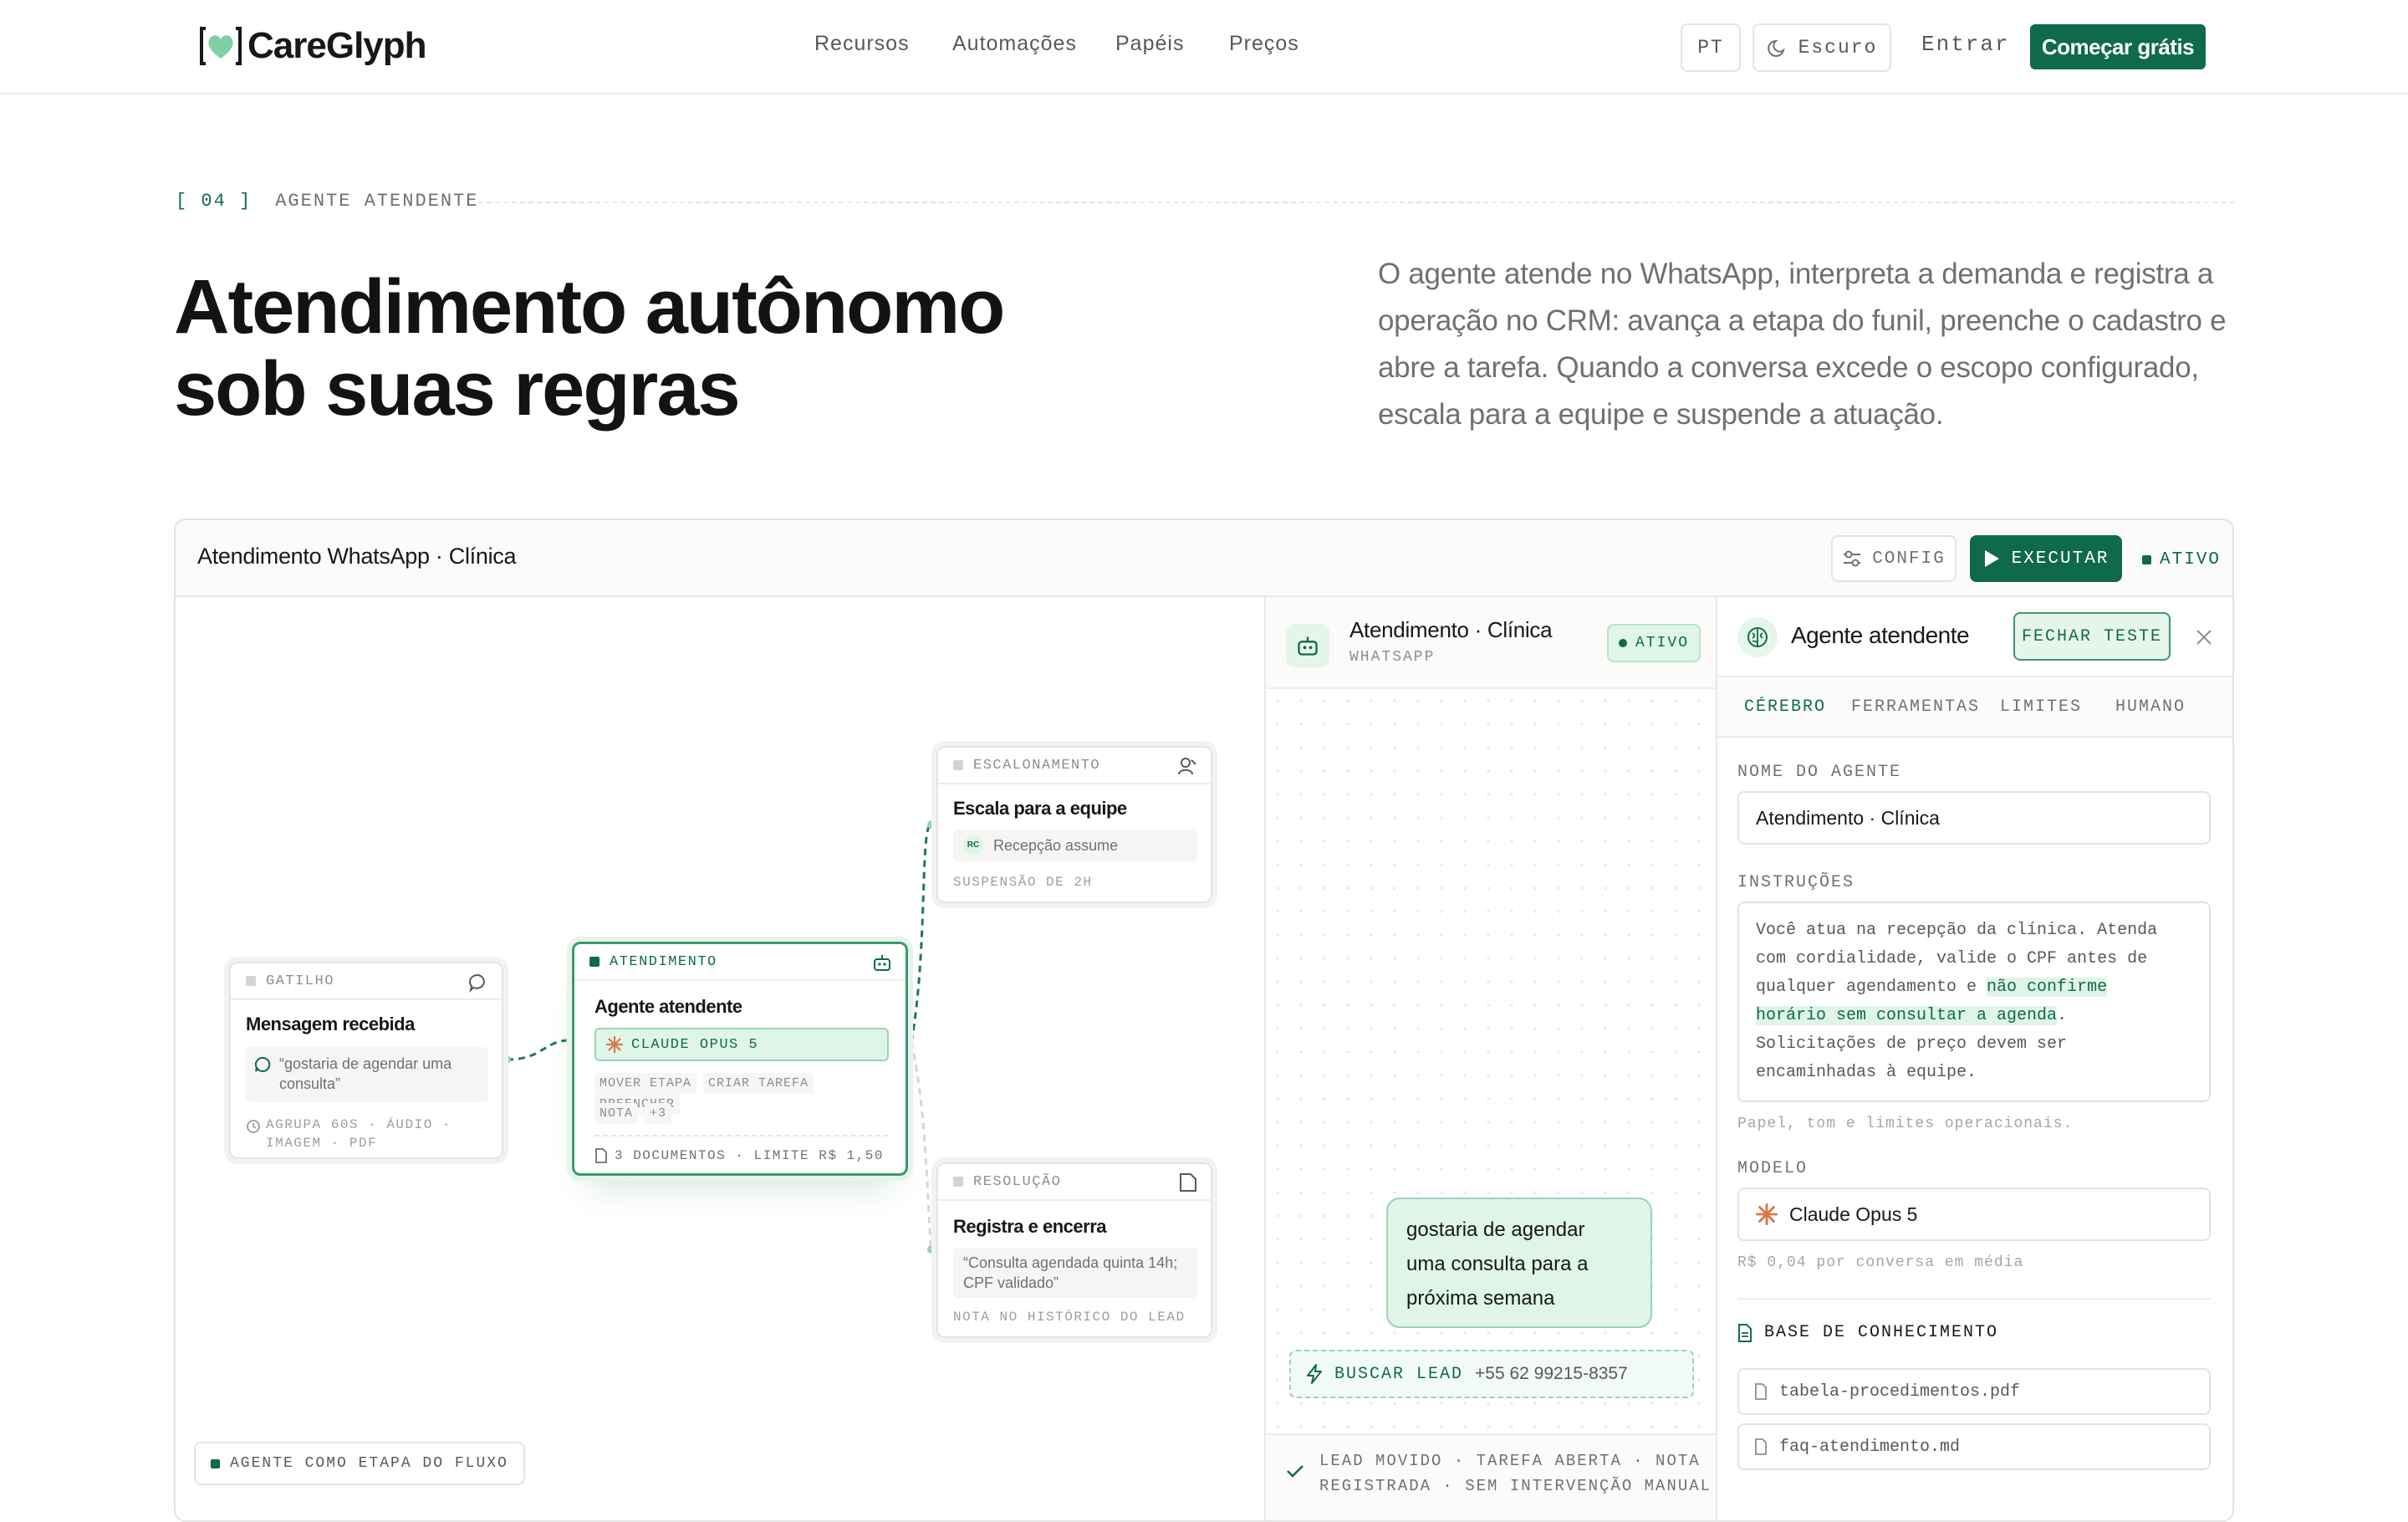 Image resolution: width=2408 pixels, height=1522 pixels. Describe the element at coordinates (663, 962) in the screenshot. I see `agent-tag: ATENDIMENTO` at that location.